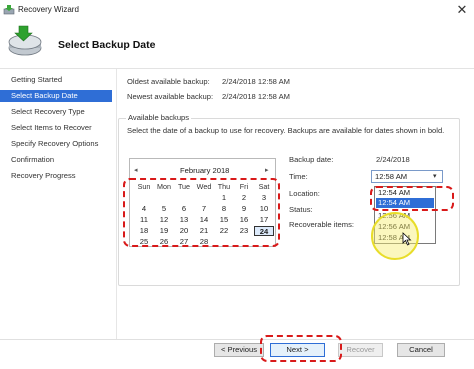 Image resolution: width=474 pixels, height=369 pixels. What do you see at coordinates (304, 193) in the screenshot?
I see `location-label: Location:` at bounding box center [304, 193].